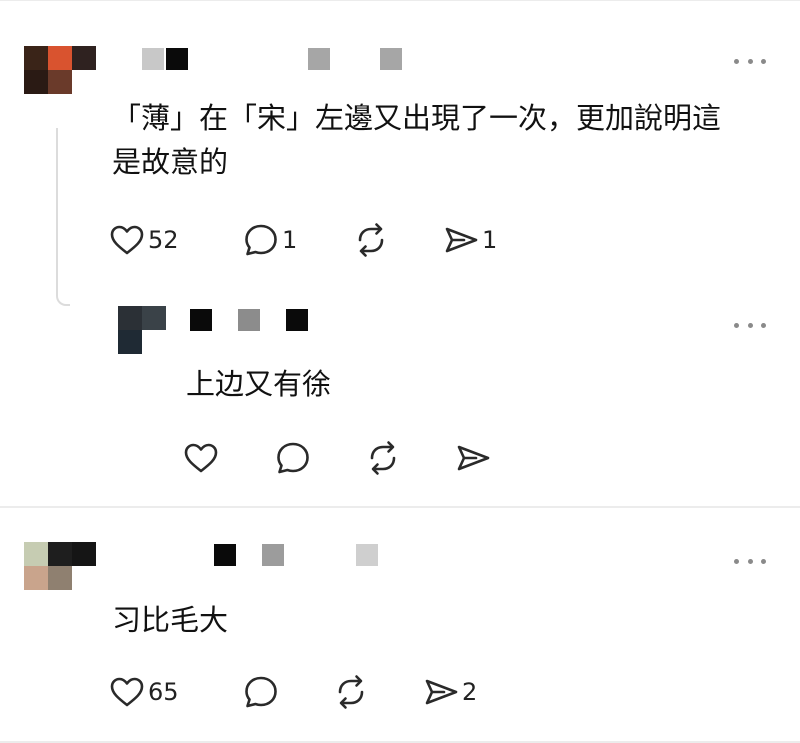 This screenshot has width=800, height=743. I want to click on comment-actions: 52 1 1, so click(368, 240).